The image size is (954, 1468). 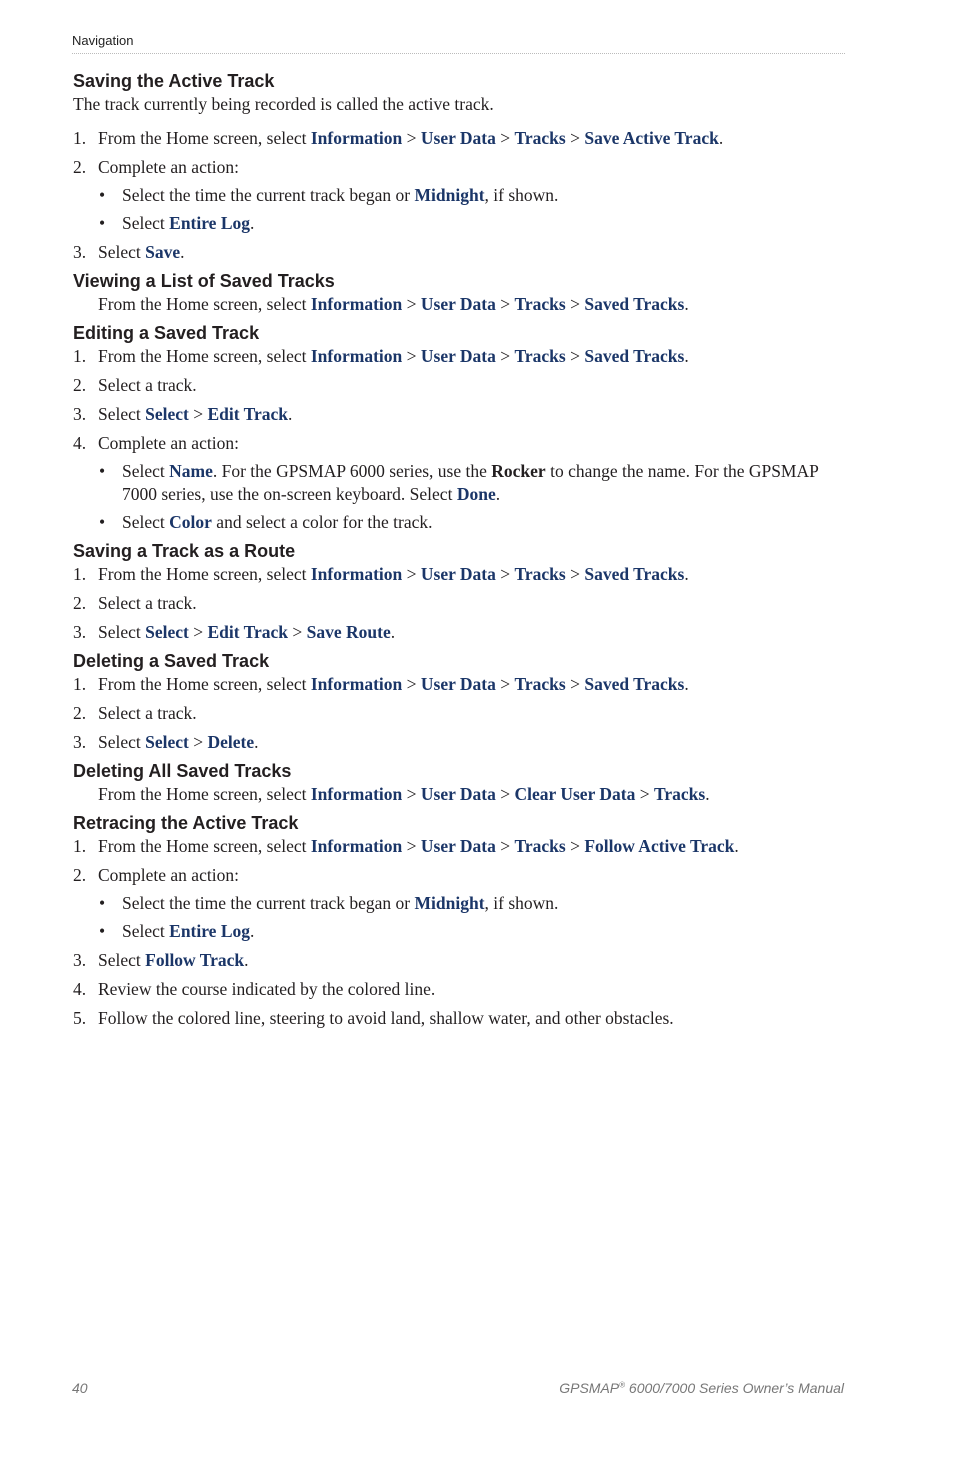 I want to click on hardware-key-name: Rocker, so click(x=518, y=471).